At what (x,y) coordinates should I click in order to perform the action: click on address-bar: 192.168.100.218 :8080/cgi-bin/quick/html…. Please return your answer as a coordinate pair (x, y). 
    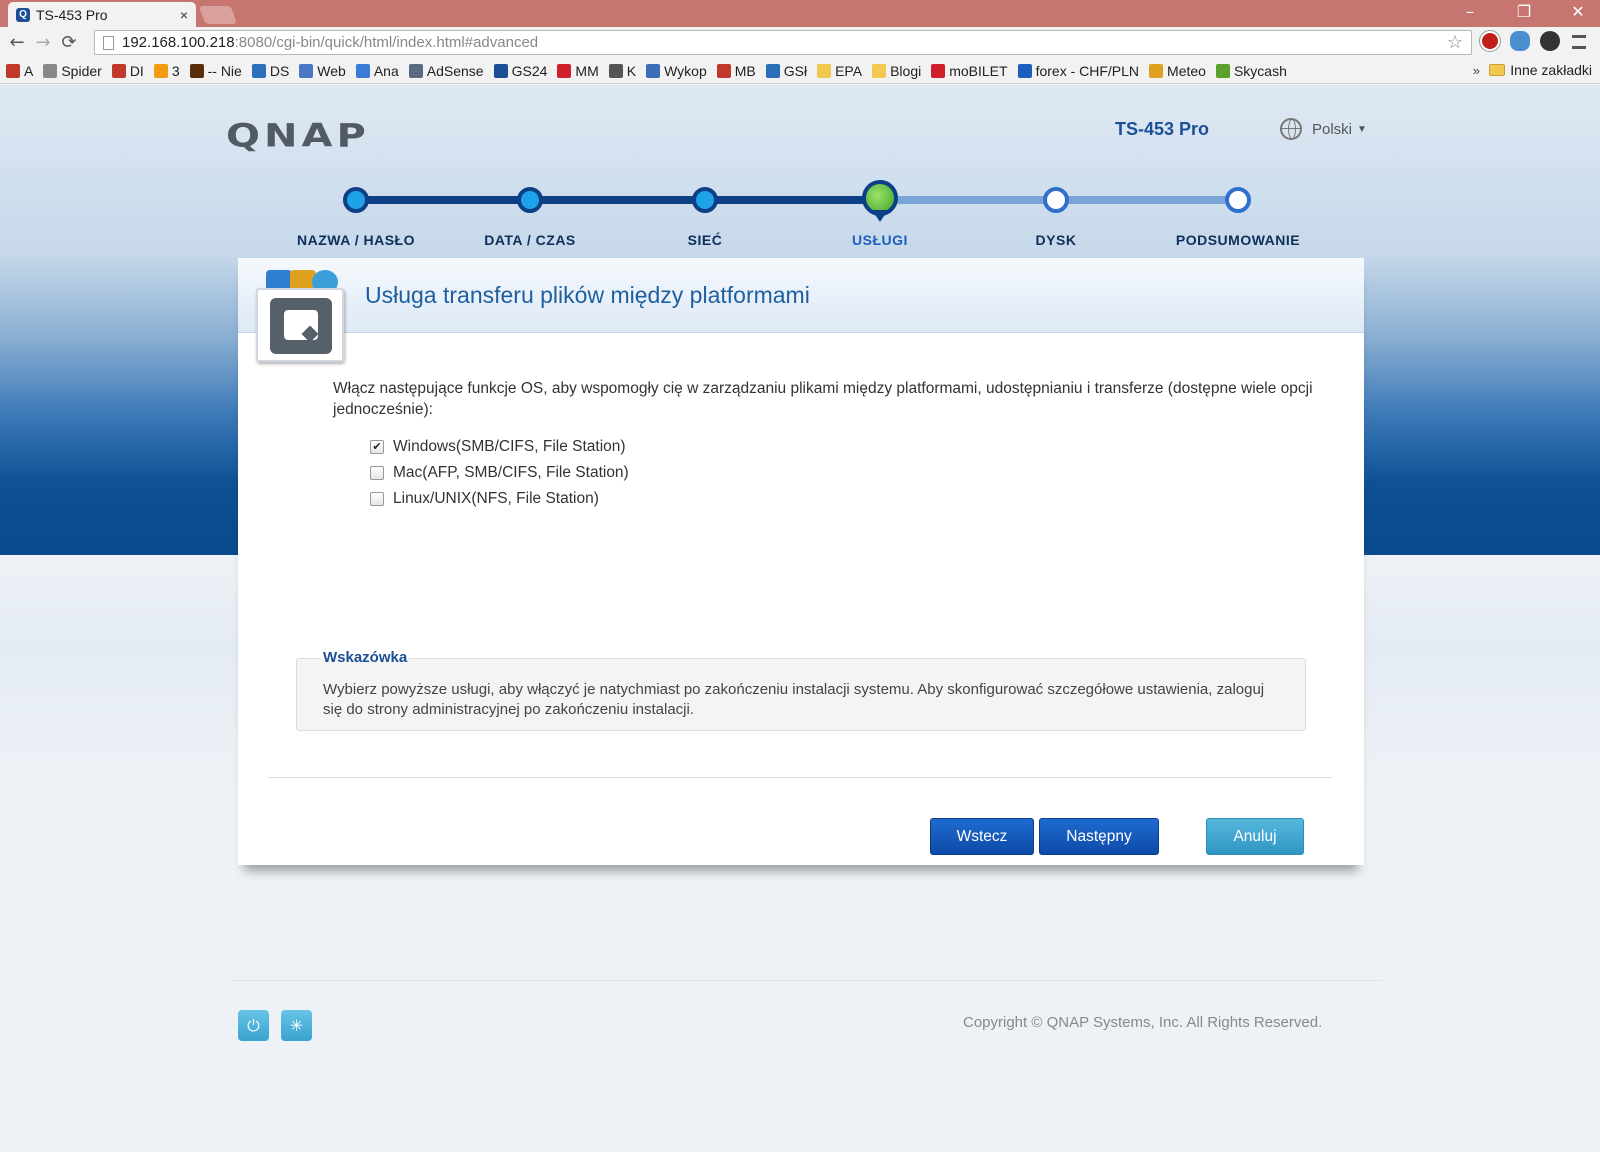
    Looking at the image, I should click on (783, 42).